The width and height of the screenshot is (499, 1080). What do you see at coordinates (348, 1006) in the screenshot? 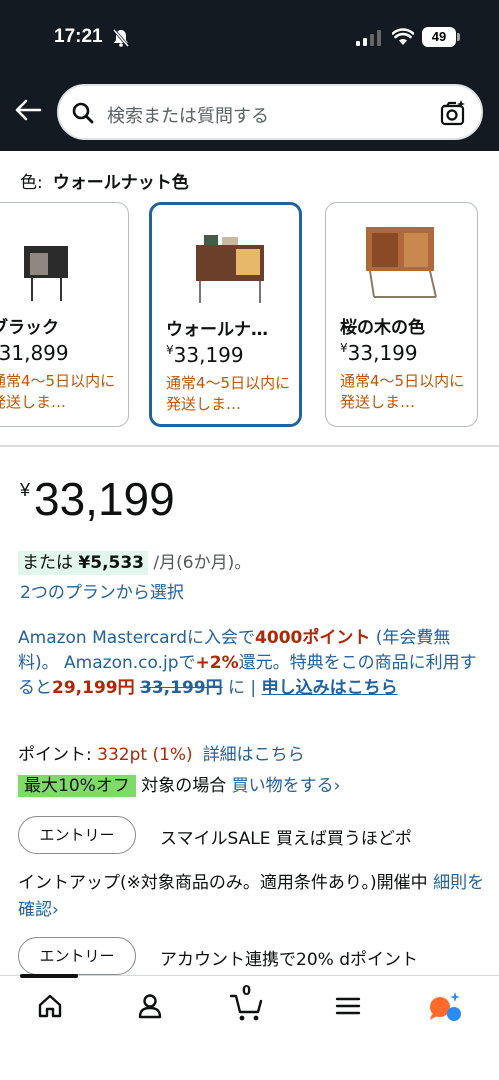
I see `menu-icon` at bounding box center [348, 1006].